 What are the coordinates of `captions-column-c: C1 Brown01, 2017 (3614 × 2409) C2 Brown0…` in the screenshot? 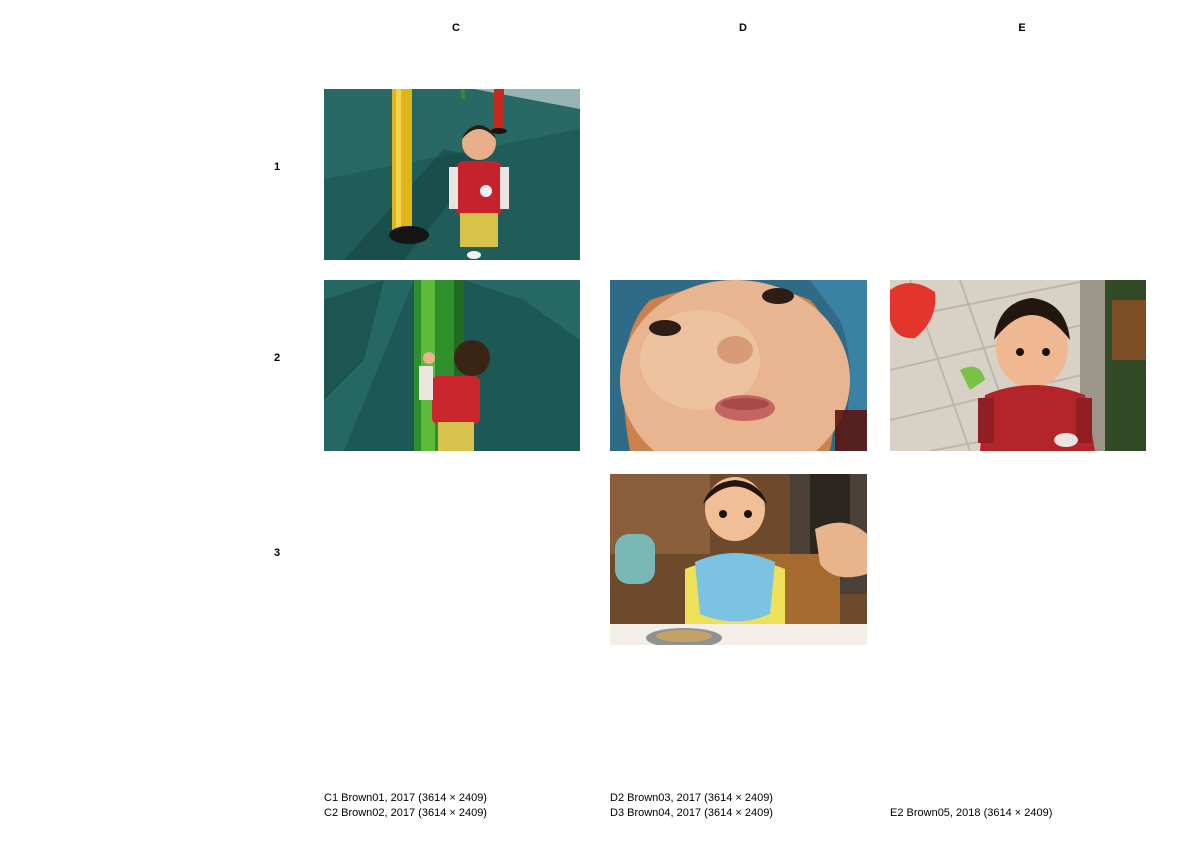 It's located at (405, 806).